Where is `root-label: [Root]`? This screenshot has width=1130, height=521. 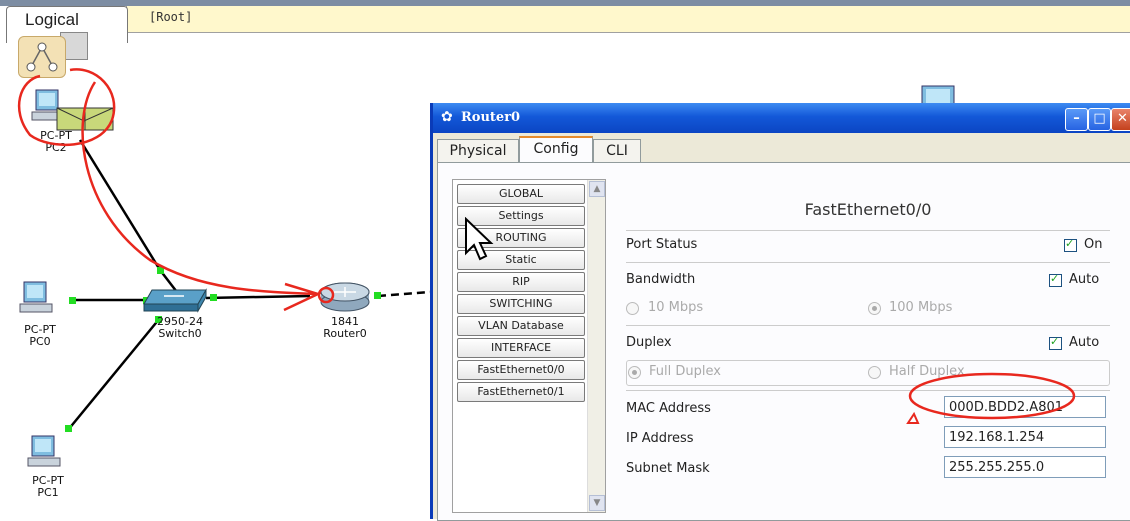
root-label: [Root] is located at coordinates (170, 17).